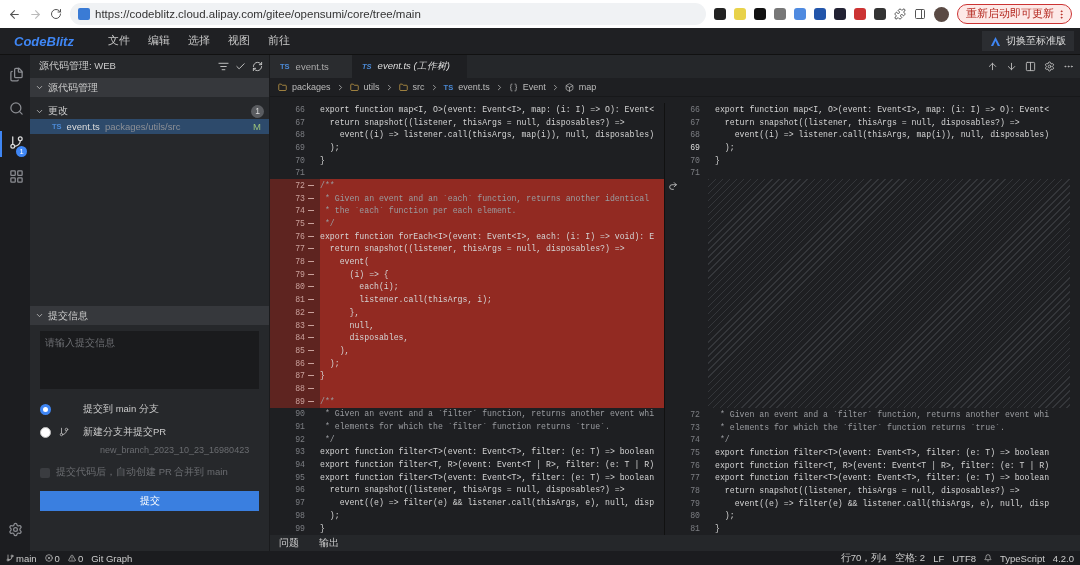  Describe the element at coordinates (299, 173) in the screenshot. I see `line-number: 71` at that location.